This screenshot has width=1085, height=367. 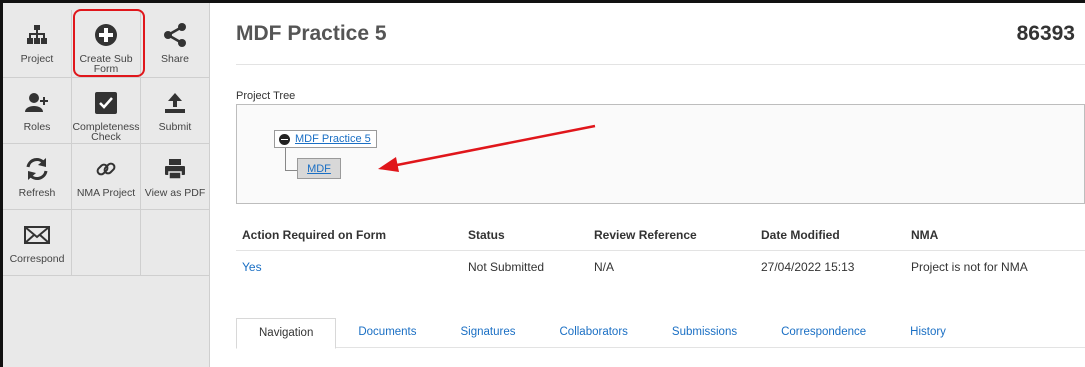 What do you see at coordinates (106, 35) in the screenshot?
I see `plus-circle-icon` at bounding box center [106, 35].